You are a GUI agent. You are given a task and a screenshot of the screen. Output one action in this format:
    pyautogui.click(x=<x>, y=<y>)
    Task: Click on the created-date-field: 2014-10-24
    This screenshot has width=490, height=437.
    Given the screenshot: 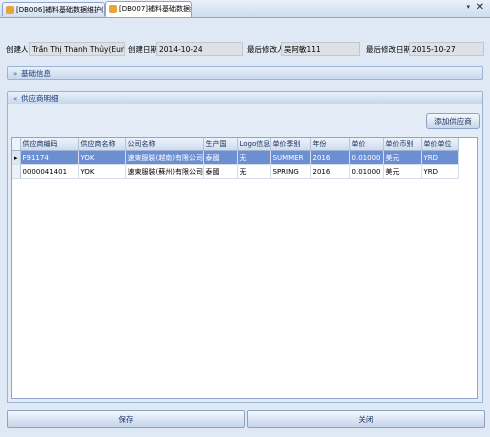 What is the action you would take?
    pyautogui.click(x=199, y=49)
    